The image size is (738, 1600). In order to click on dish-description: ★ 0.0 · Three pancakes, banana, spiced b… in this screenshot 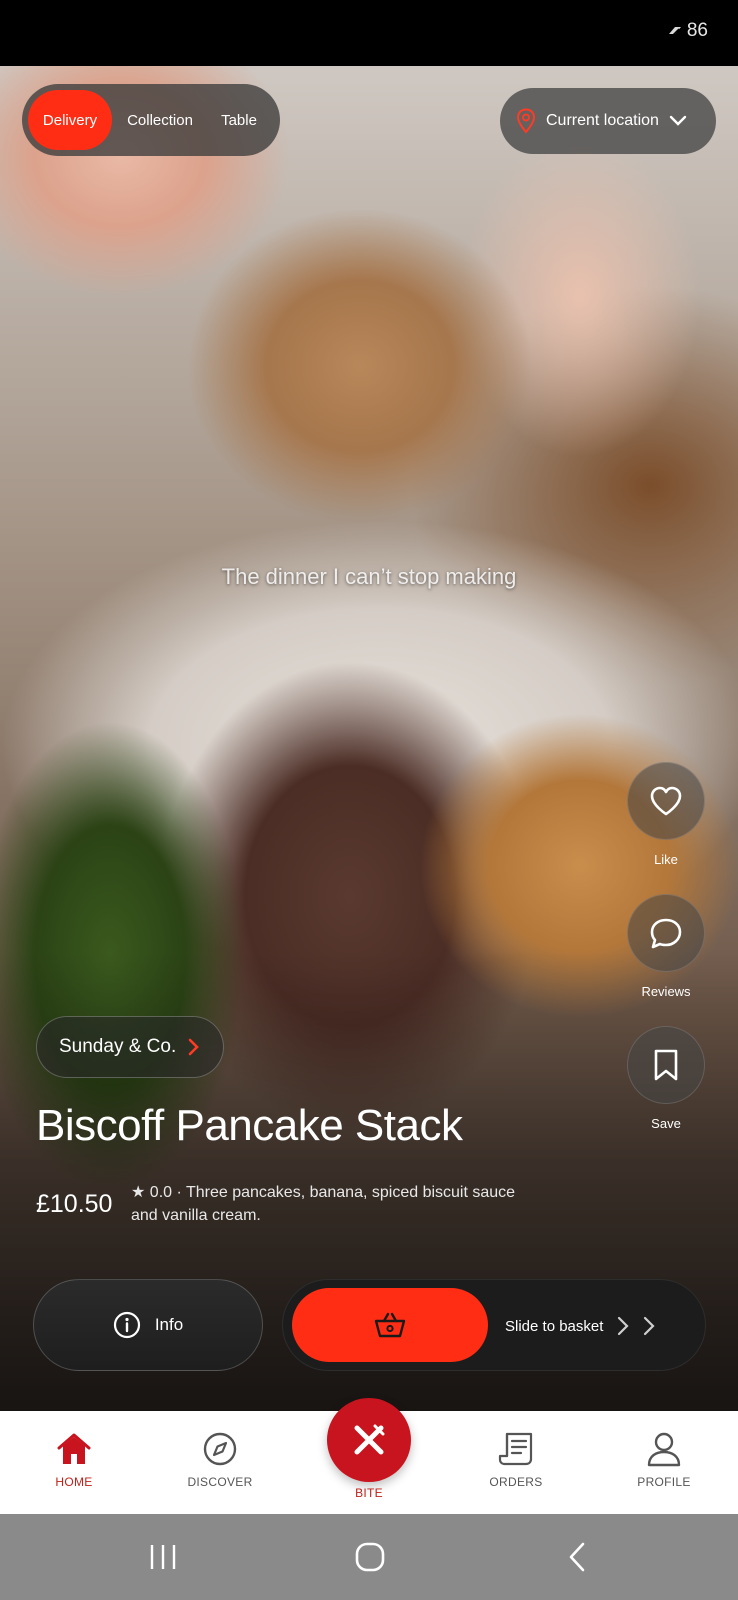, I will do `click(323, 1204)`.